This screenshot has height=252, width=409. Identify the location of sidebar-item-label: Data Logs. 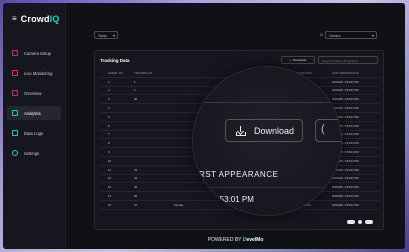
(34, 133).